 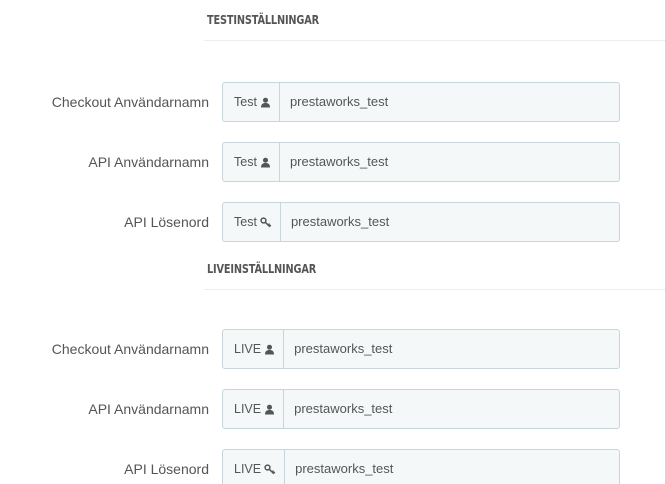 I want to click on live-api-password-group: LIVE, so click(x=421, y=466).